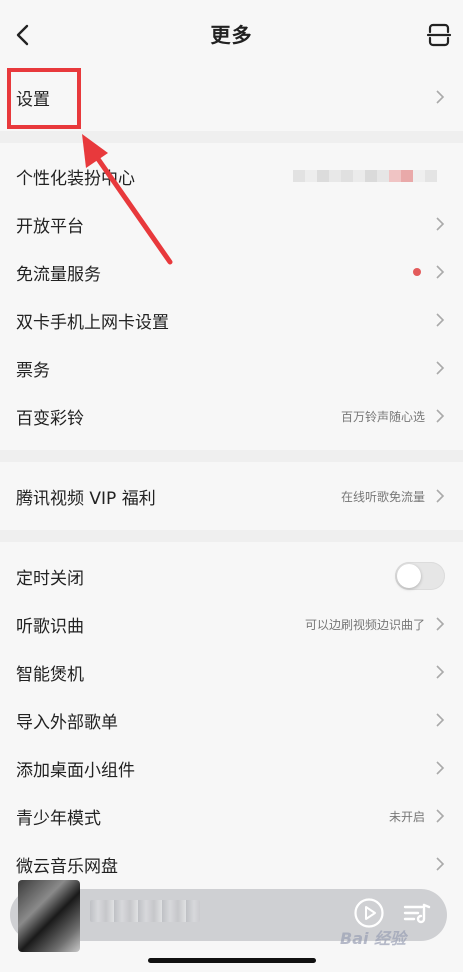  What do you see at coordinates (417, 913) in the screenshot?
I see `playlist-icon` at bounding box center [417, 913].